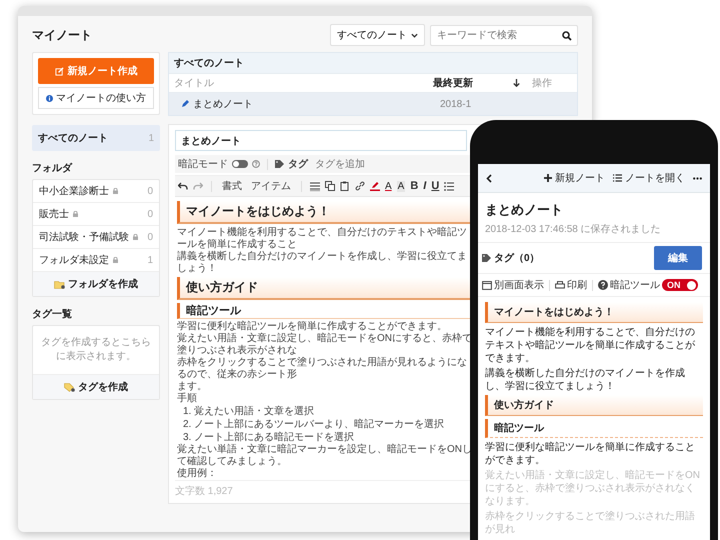 This screenshot has width=720, height=540. Describe the element at coordinates (456, 104) in the screenshot. I see `updated-date: 2018-1` at that location.